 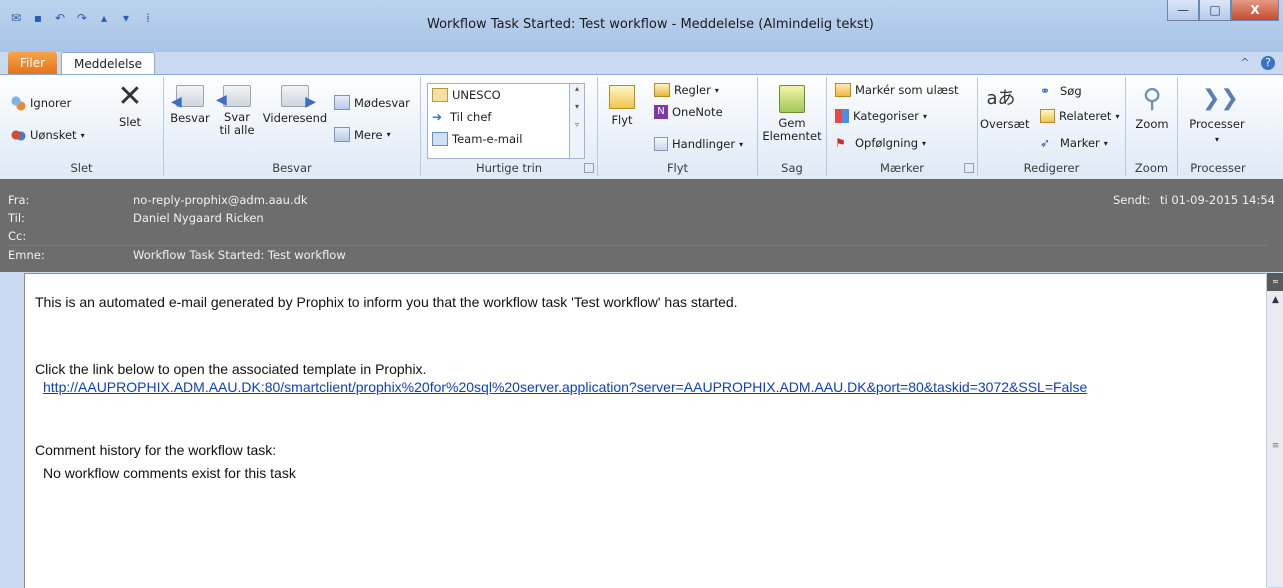 I want to click on subject-value: Workflow Task Started: Test workflow, so click(x=239, y=255).